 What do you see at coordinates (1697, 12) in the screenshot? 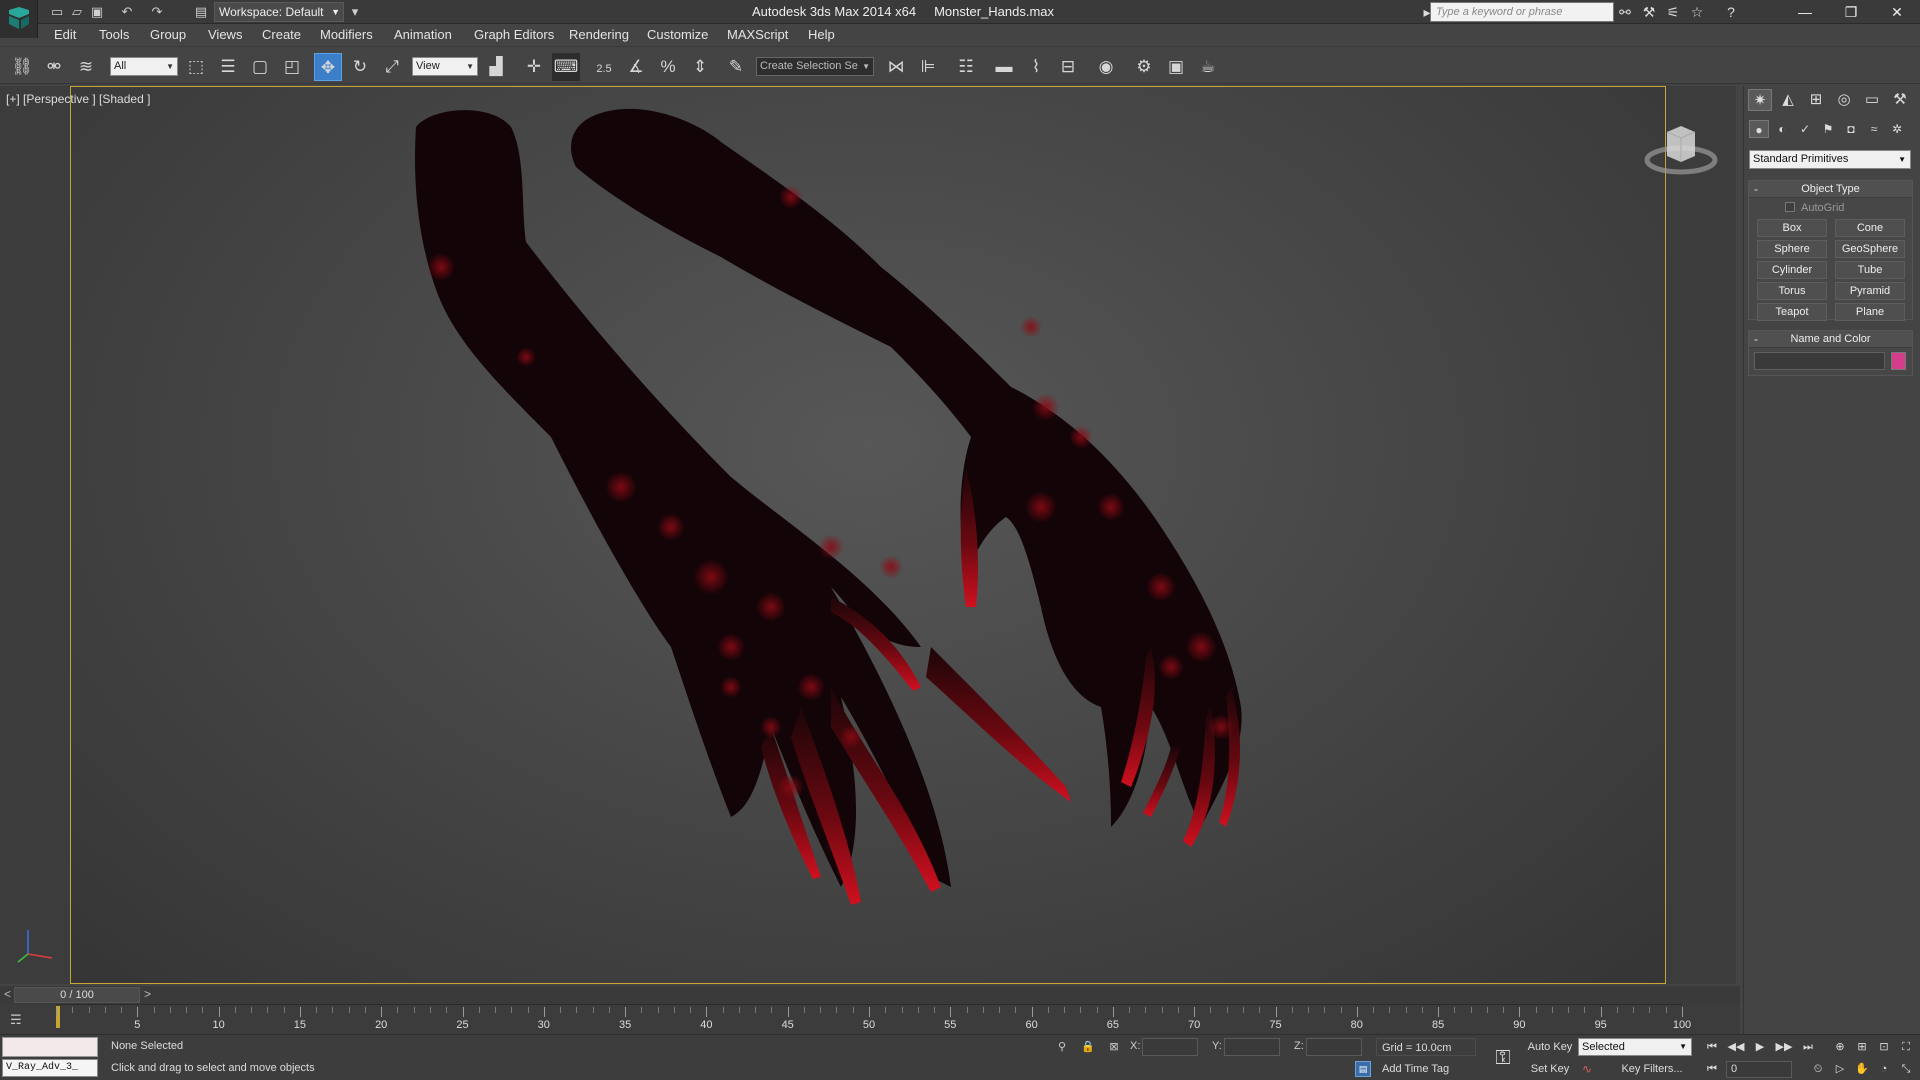
I see `favorites-star-icon: ☆` at bounding box center [1697, 12].